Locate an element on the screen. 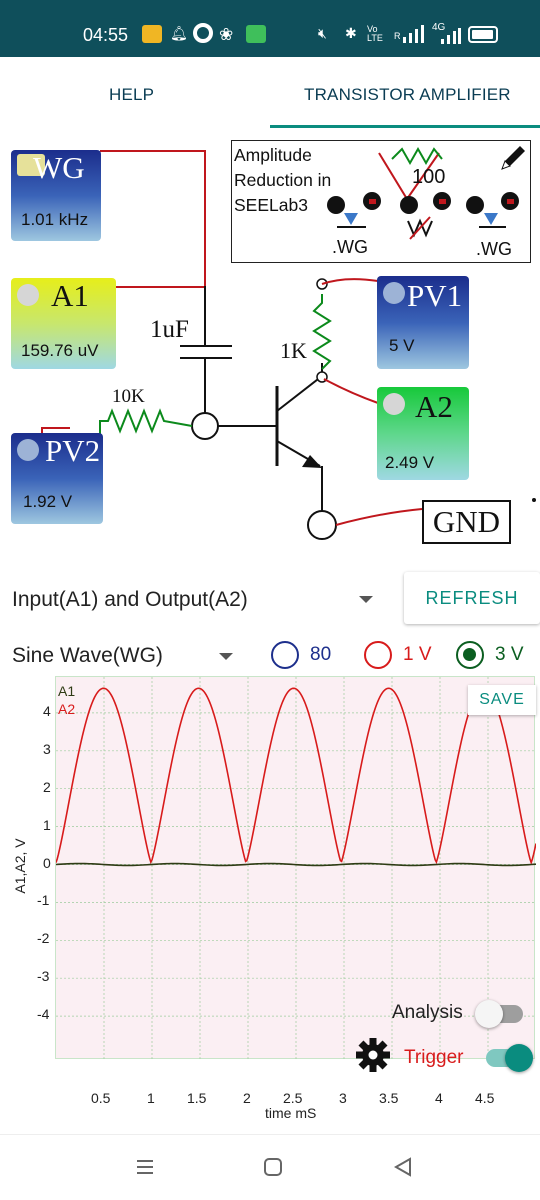 This screenshot has height=1200, width=540. info-right-wg-label: .WG is located at coordinates (494, 249).